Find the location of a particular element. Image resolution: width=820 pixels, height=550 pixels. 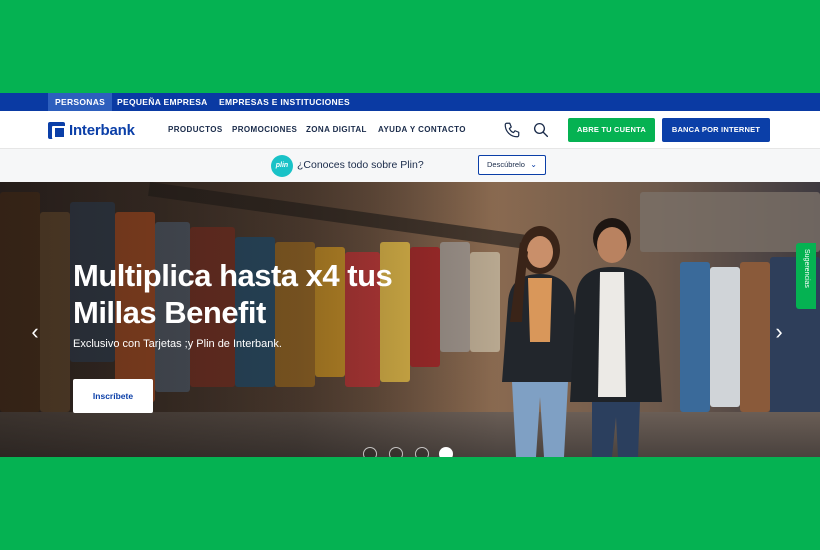

inscribete-button: Inscríbete is located at coordinates (113, 396).